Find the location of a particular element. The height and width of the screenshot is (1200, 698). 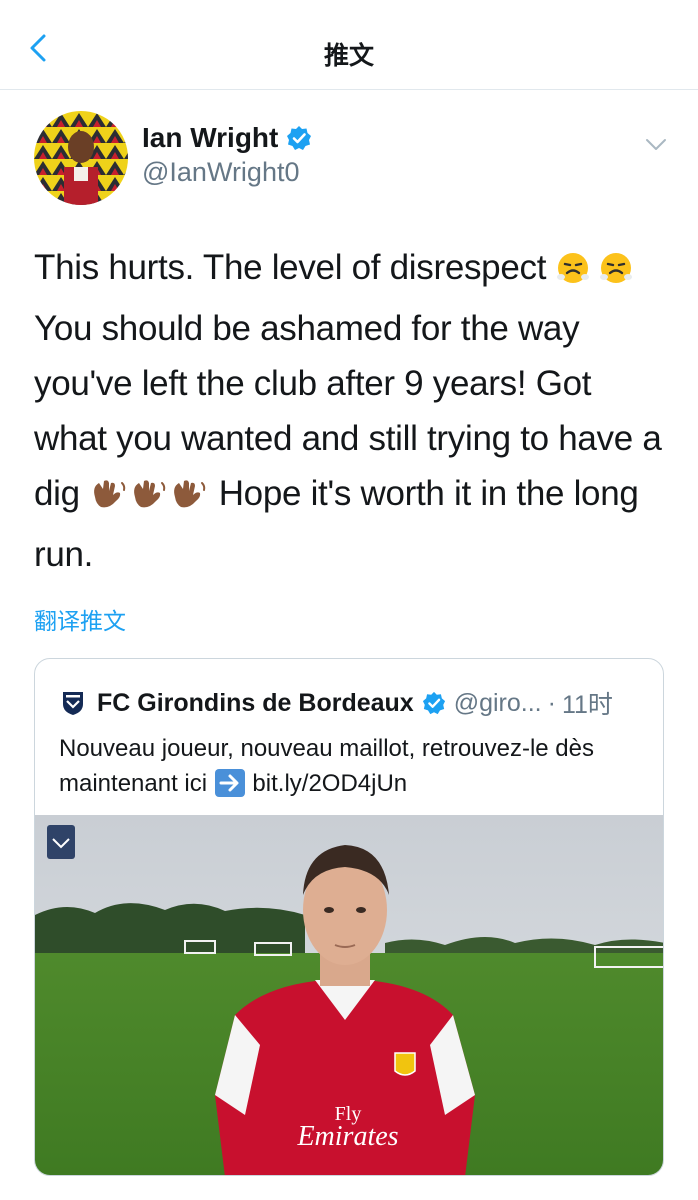

author-avatar is located at coordinates (81, 158).